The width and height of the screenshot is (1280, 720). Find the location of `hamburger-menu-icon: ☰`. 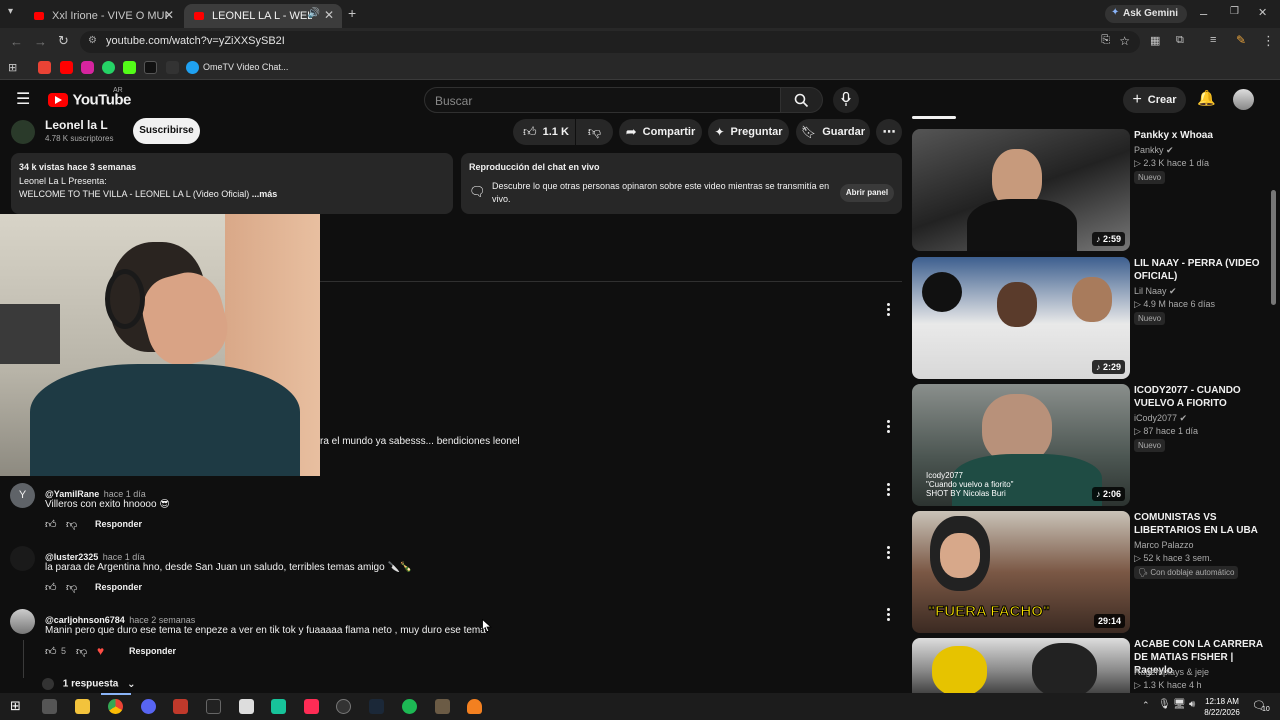

hamburger-menu-icon: ☰ is located at coordinates (23, 99).